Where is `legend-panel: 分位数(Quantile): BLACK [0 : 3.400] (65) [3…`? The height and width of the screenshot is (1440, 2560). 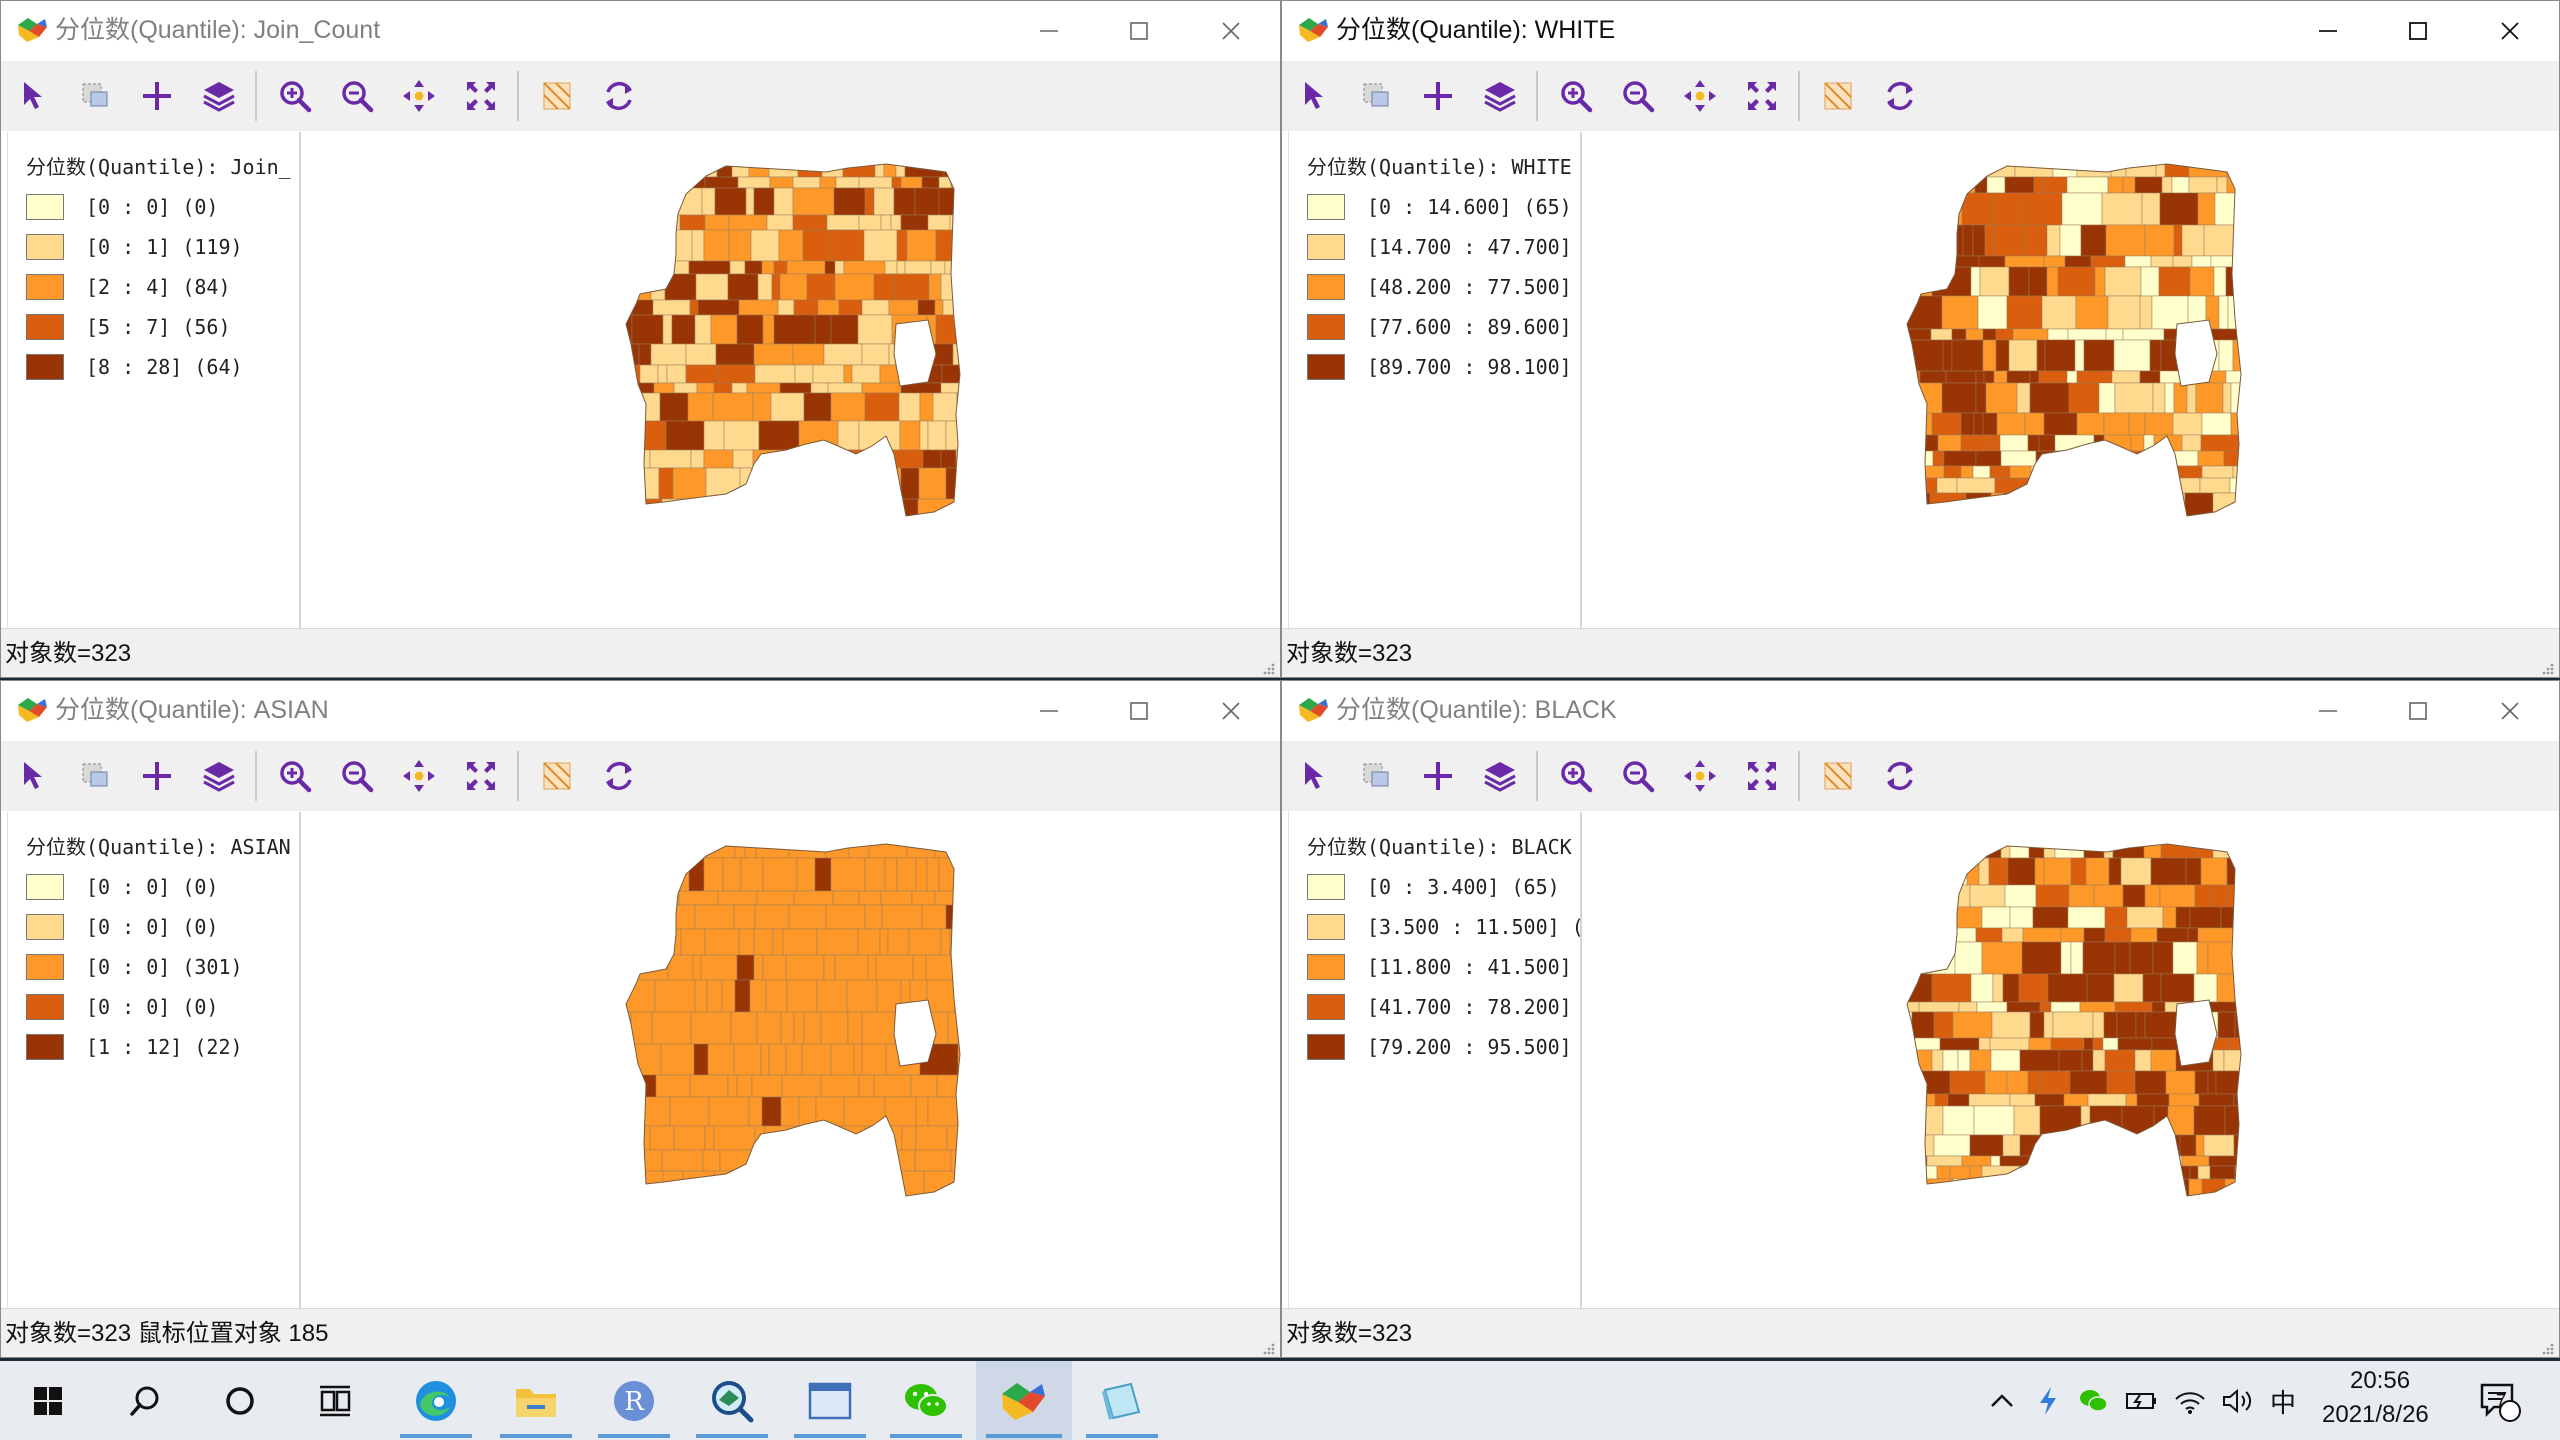 legend-panel: 分位数(Quantile): BLACK [0 : 3.400] (65) [3… is located at coordinates (1435, 1060).